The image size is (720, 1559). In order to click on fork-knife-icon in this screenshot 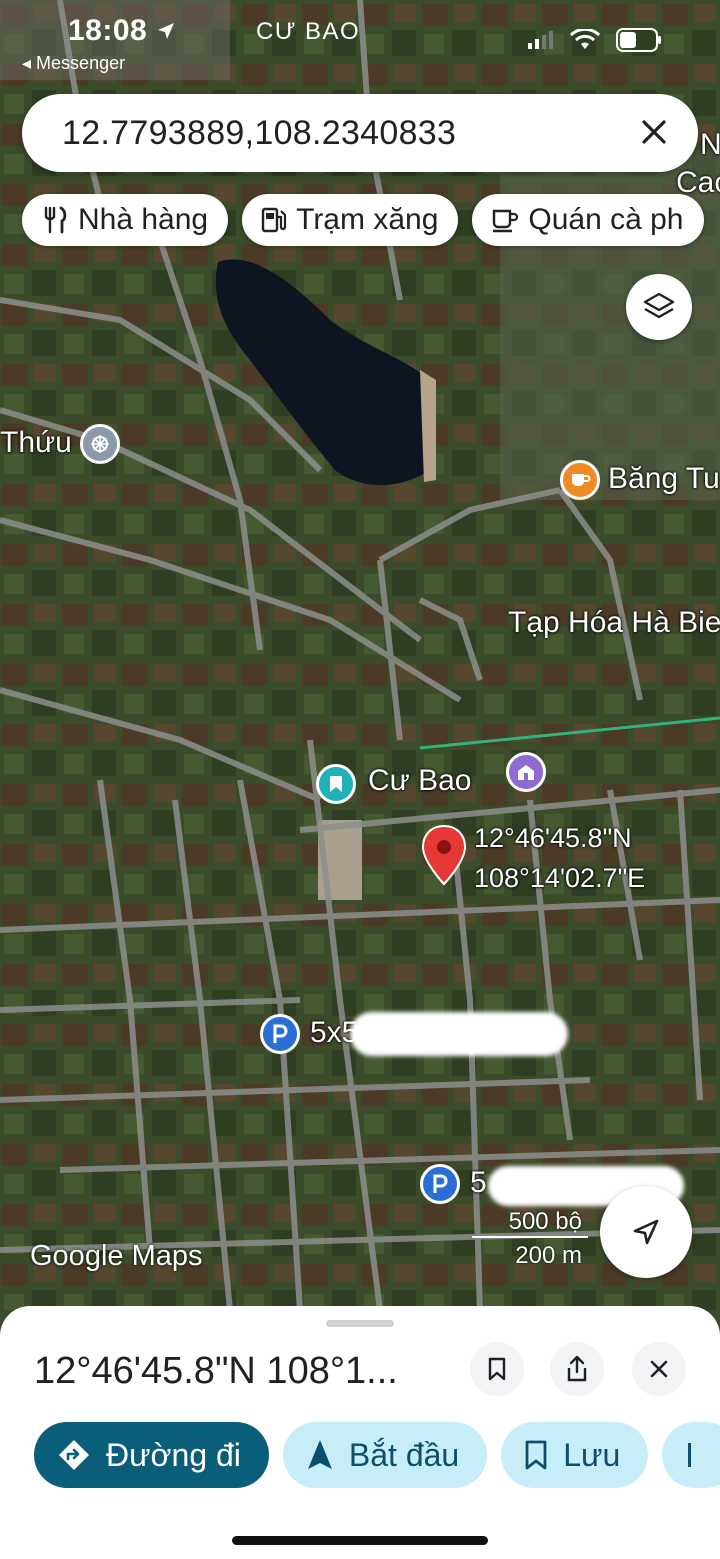, I will do `click(55, 220)`.